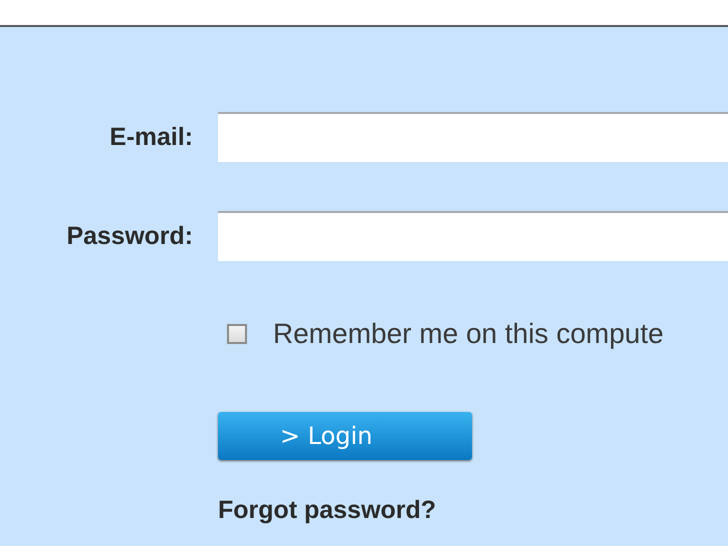  What do you see at coordinates (237, 334) in the screenshot?
I see `remember-checkbox` at bounding box center [237, 334].